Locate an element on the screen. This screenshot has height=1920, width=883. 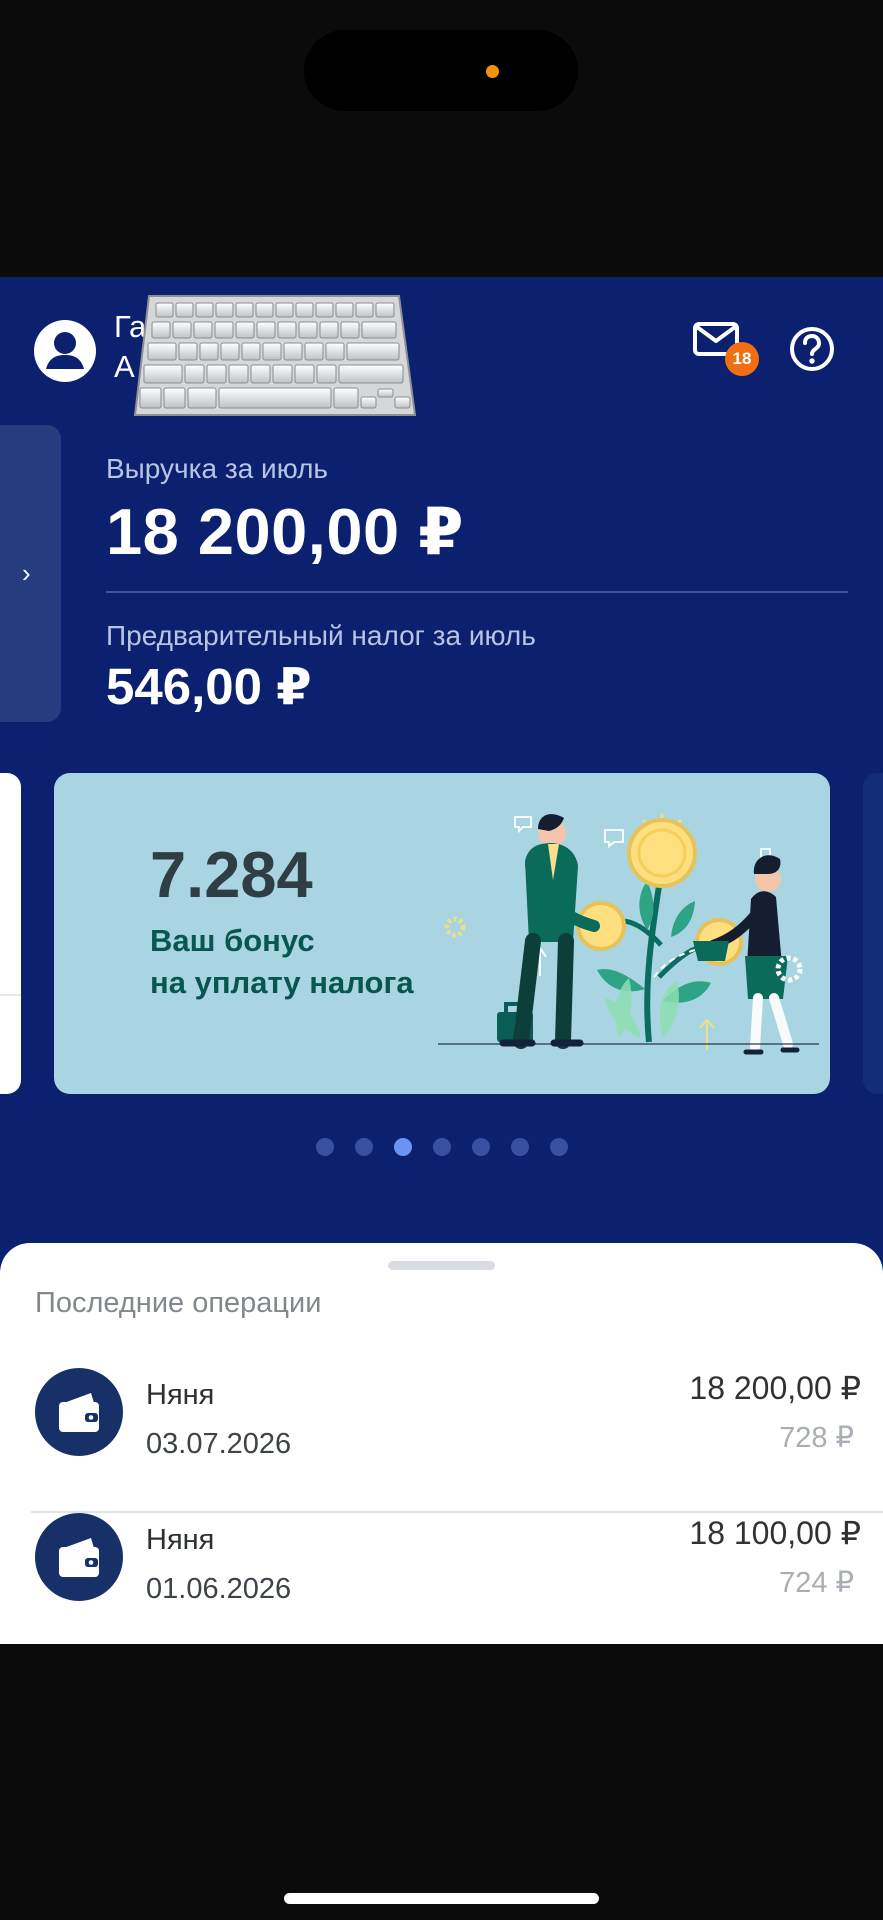
revenue-label: Выручка за июль is located at coordinates (217, 468).